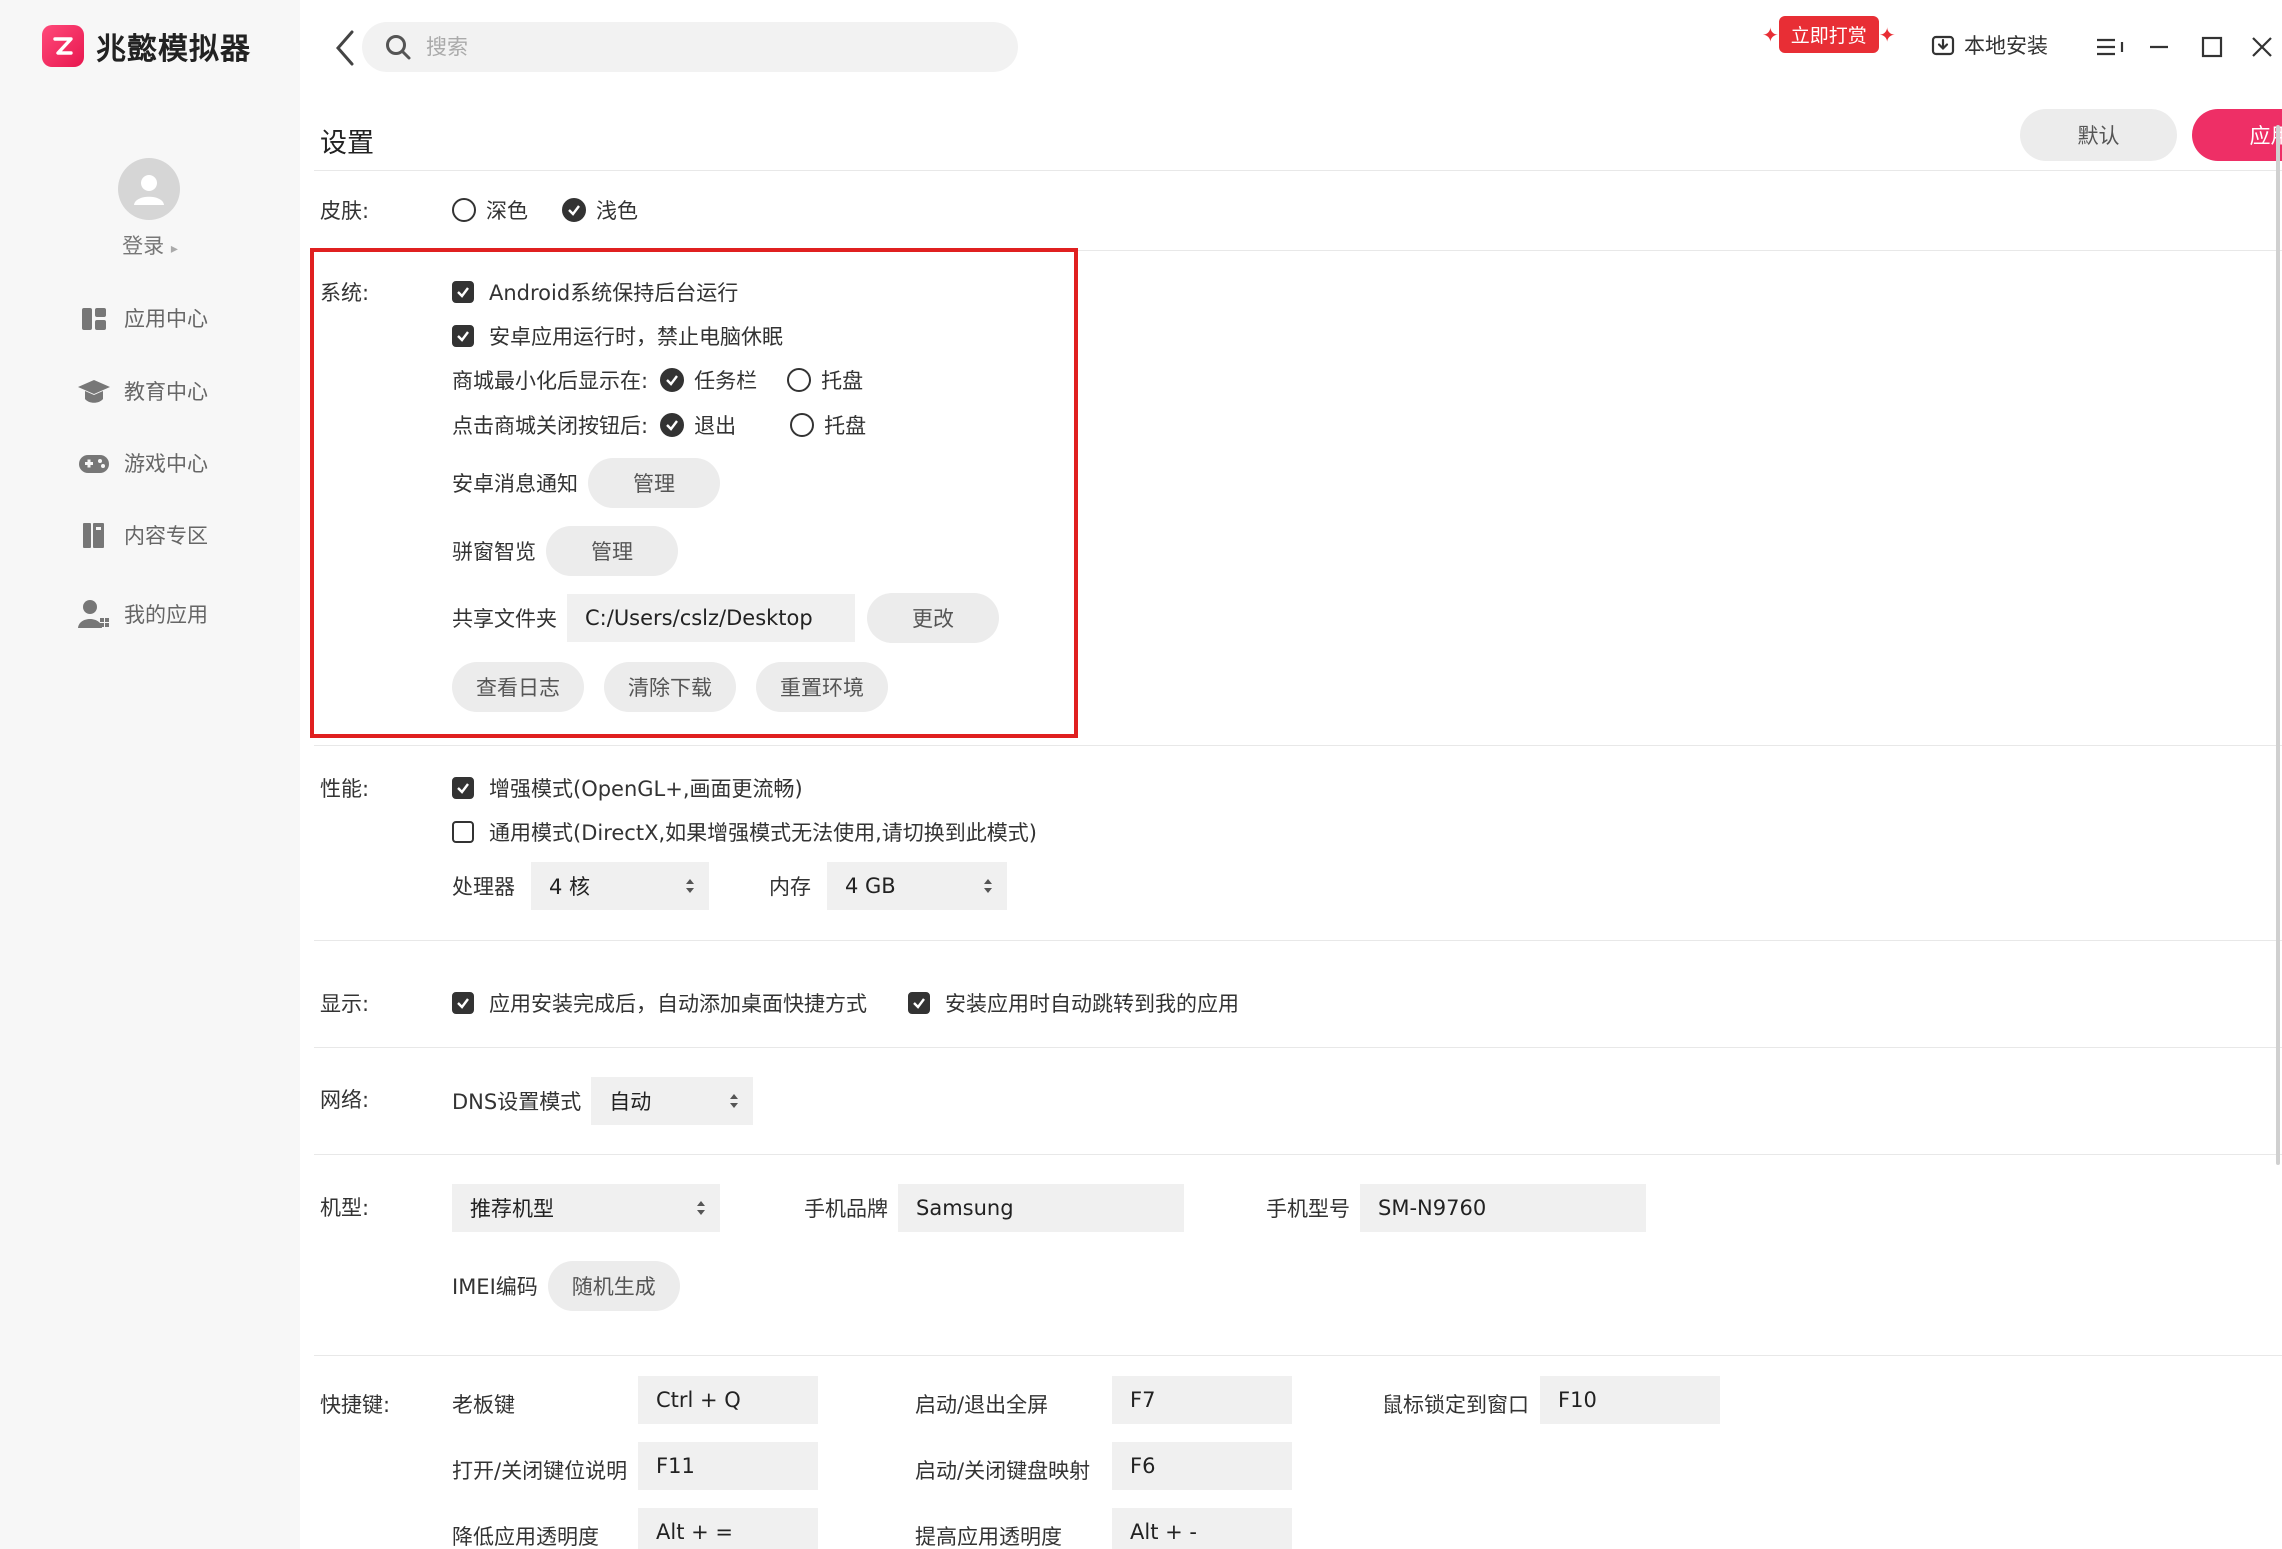  Describe the element at coordinates (515, 484) in the screenshot. I see `notifications-label: 安卓消息通知` at that location.